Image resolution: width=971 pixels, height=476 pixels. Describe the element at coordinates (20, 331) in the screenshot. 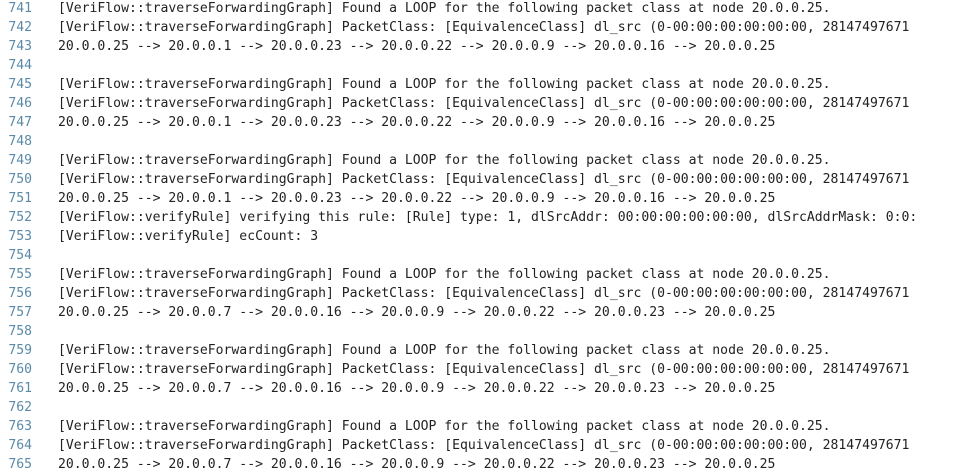

I see `line-number: 758` at that location.